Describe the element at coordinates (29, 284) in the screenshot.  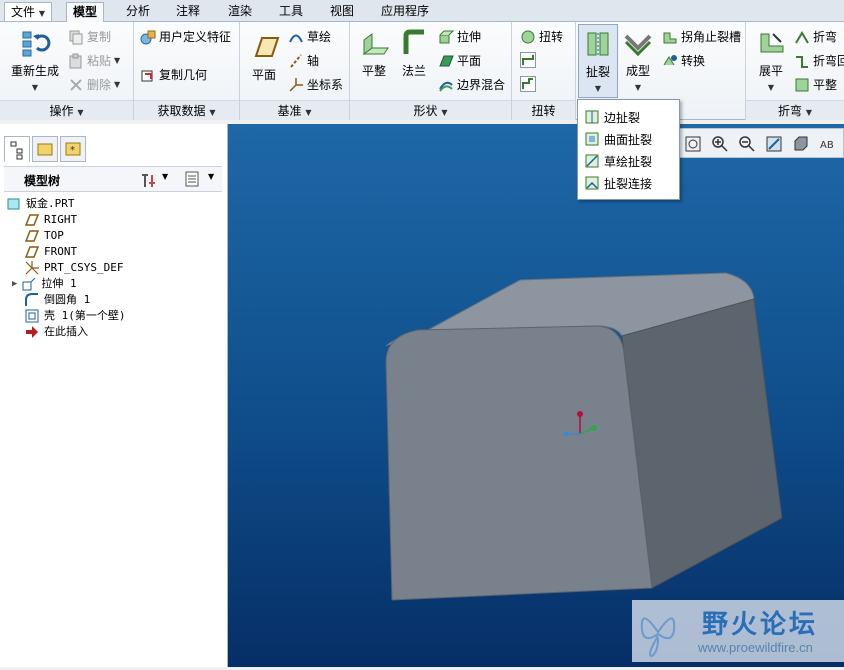
I see `extrude-icon` at that location.